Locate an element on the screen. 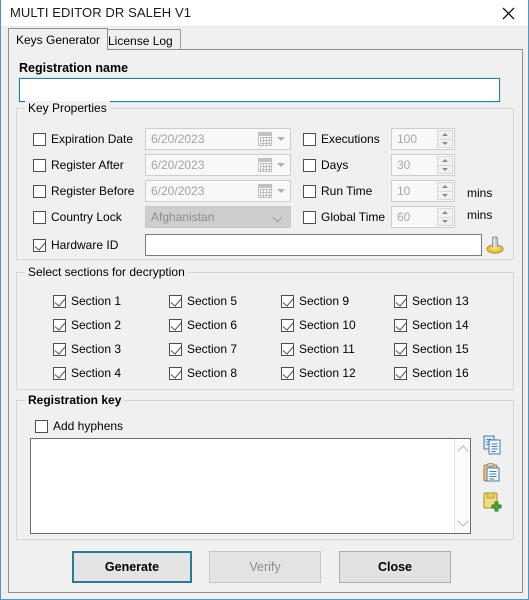 The width and height of the screenshot is (529, 600). section-4-label: Section 4 is located at coordinates (96, 373).